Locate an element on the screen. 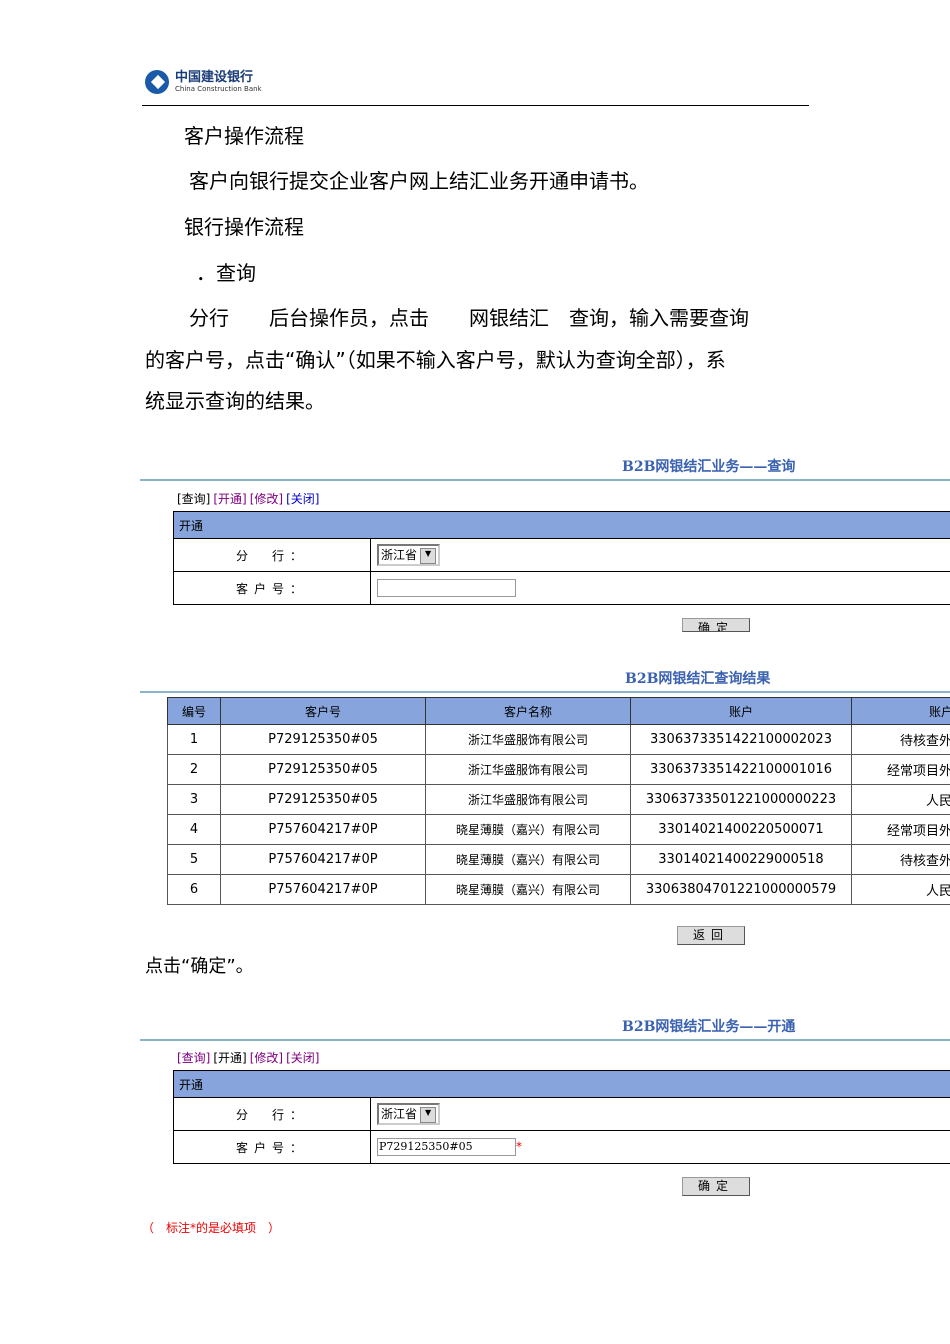 The width and height of the screenshot is (950, 1344). logo-en: China Construction Bank is located at coordinates (218, 89).